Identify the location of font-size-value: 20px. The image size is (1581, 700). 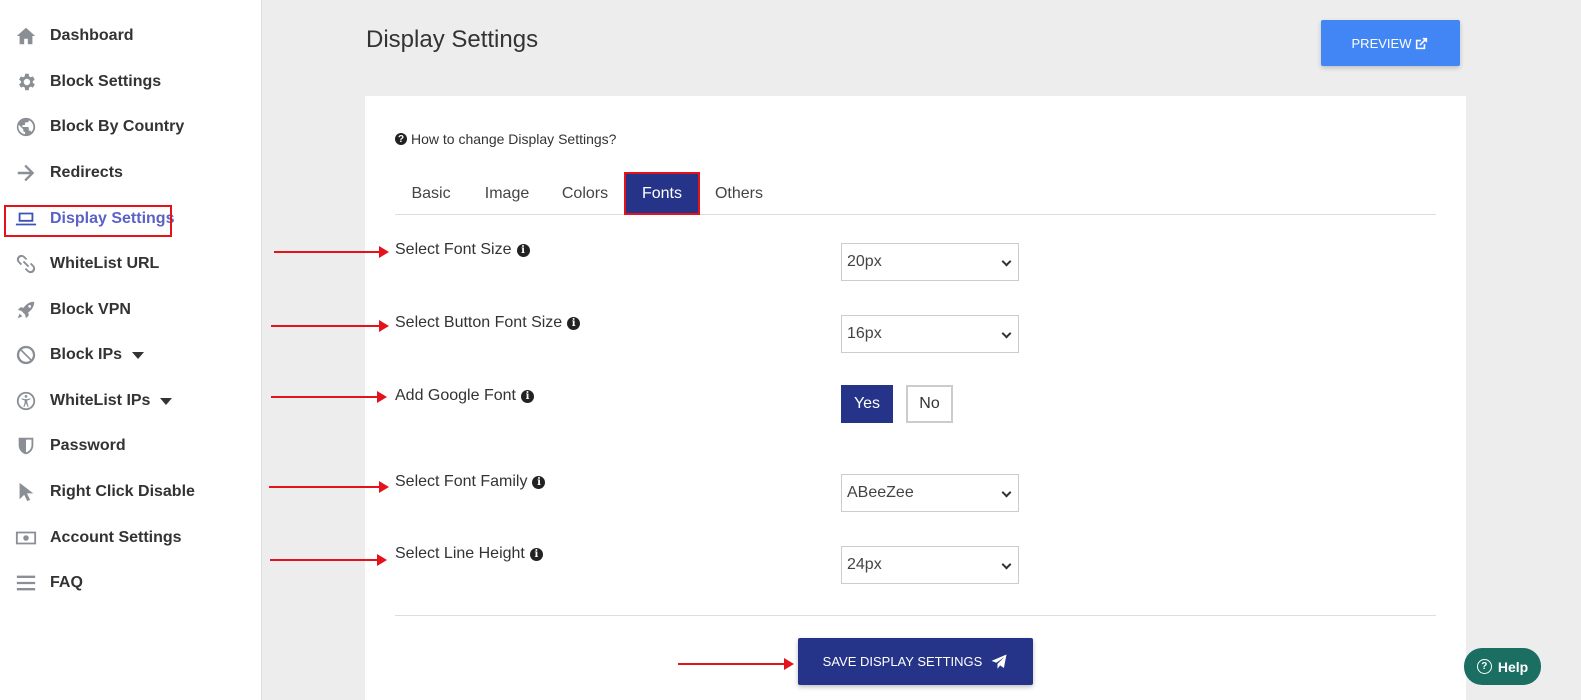
(864, 261).